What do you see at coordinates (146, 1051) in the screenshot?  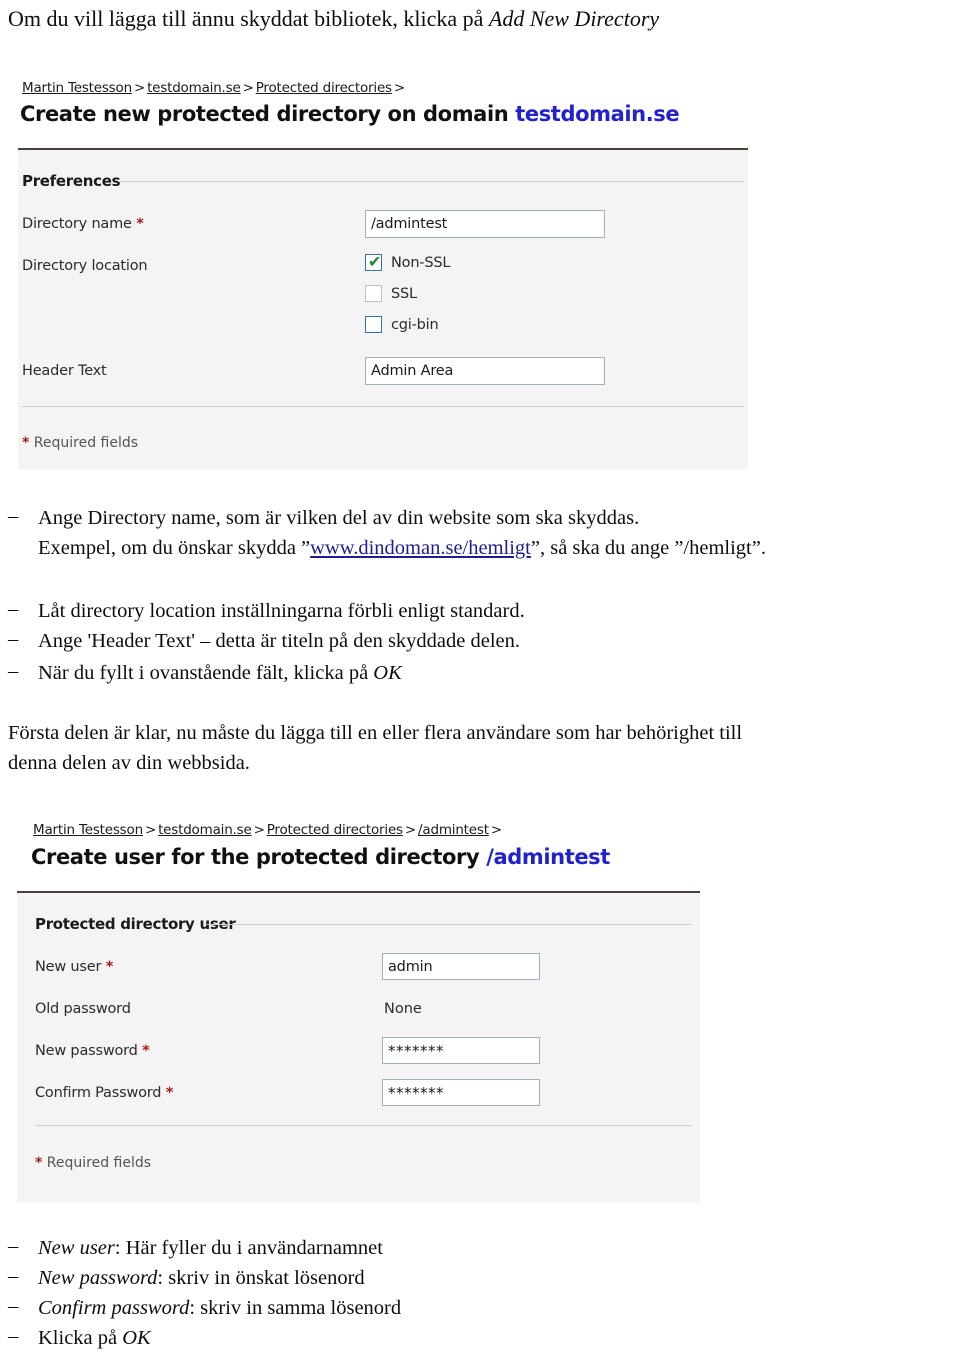 I see `required-asterisk-new-password: *` at bounding box center [146, 1051].